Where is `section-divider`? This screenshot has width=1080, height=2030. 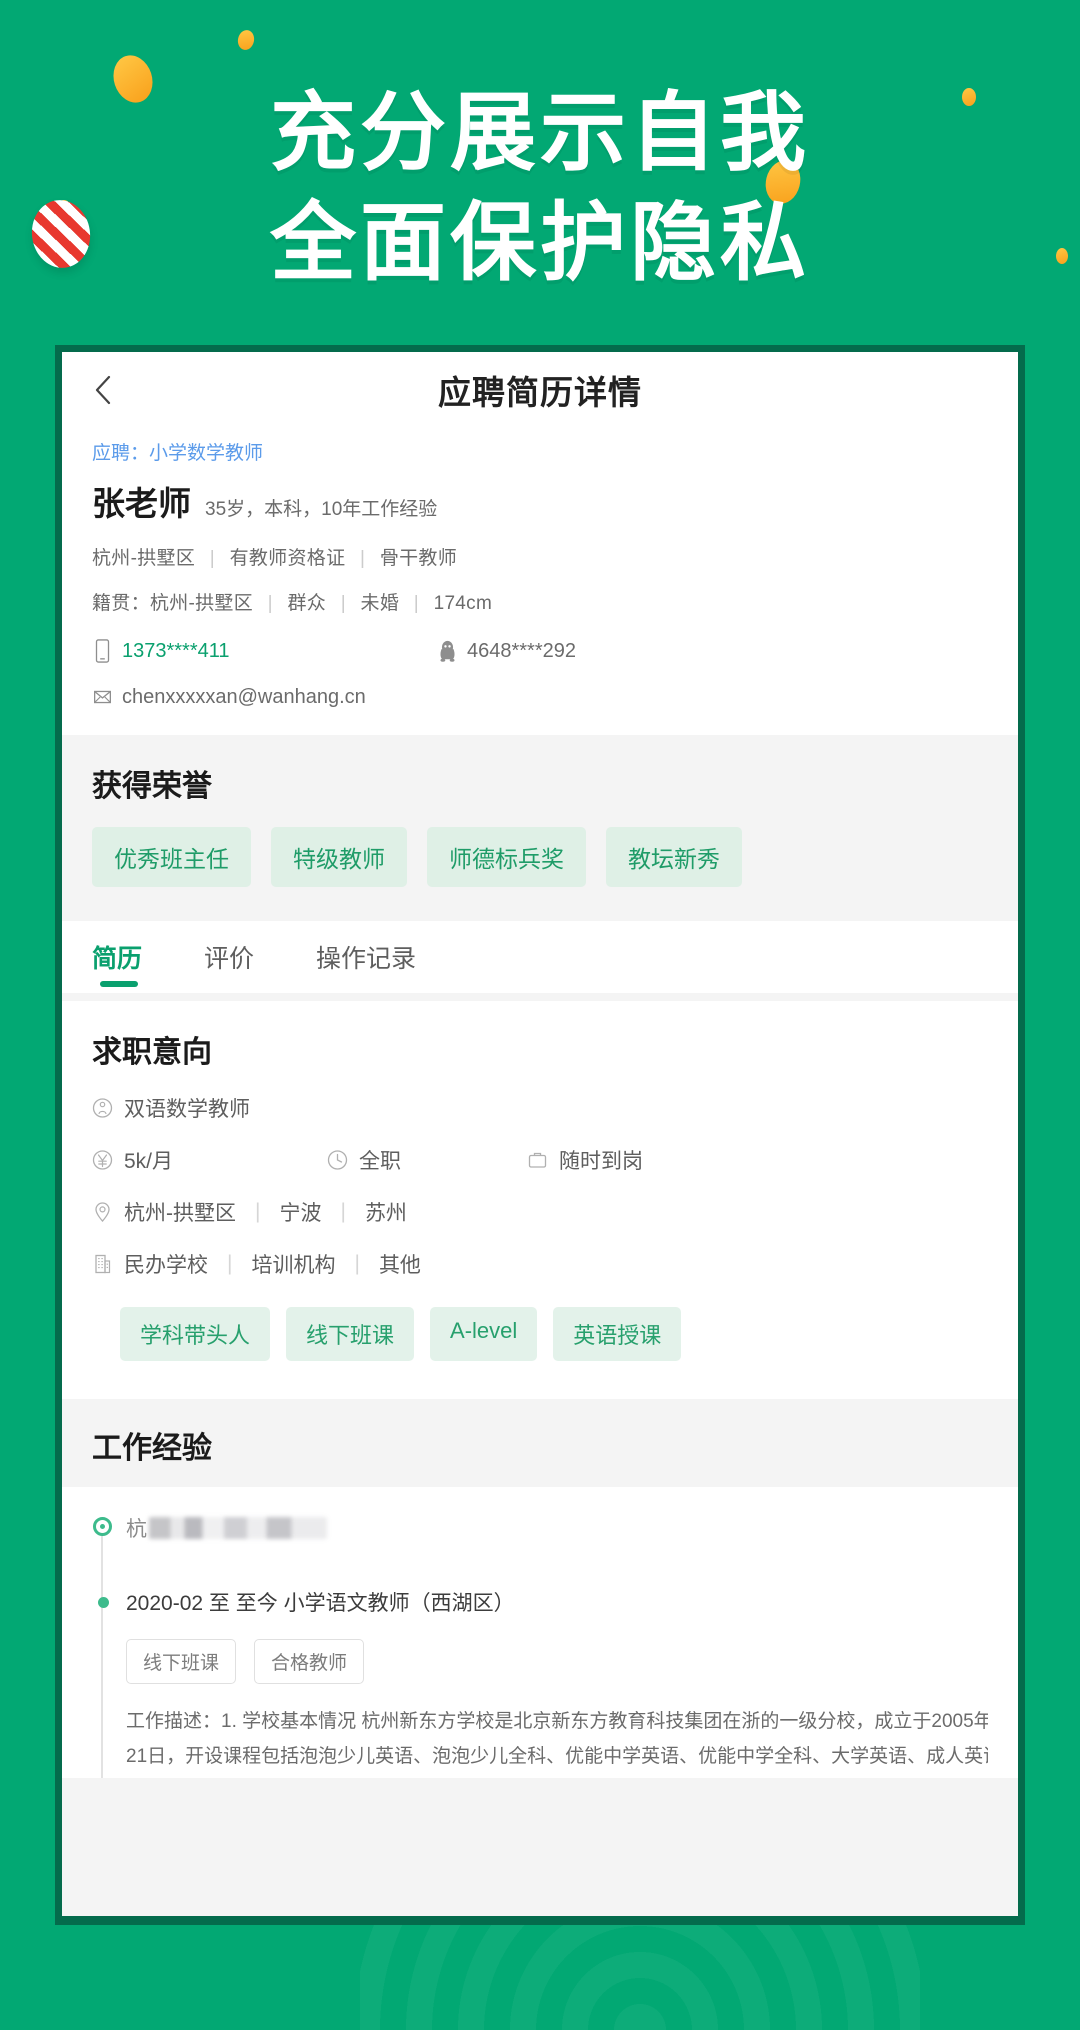 section-divider is located at coordinates (540, 997).